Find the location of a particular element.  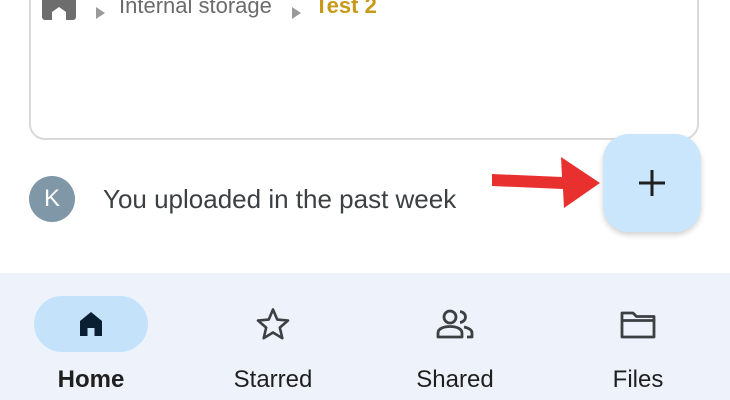

people-icon is located at coordinates (455, 324).